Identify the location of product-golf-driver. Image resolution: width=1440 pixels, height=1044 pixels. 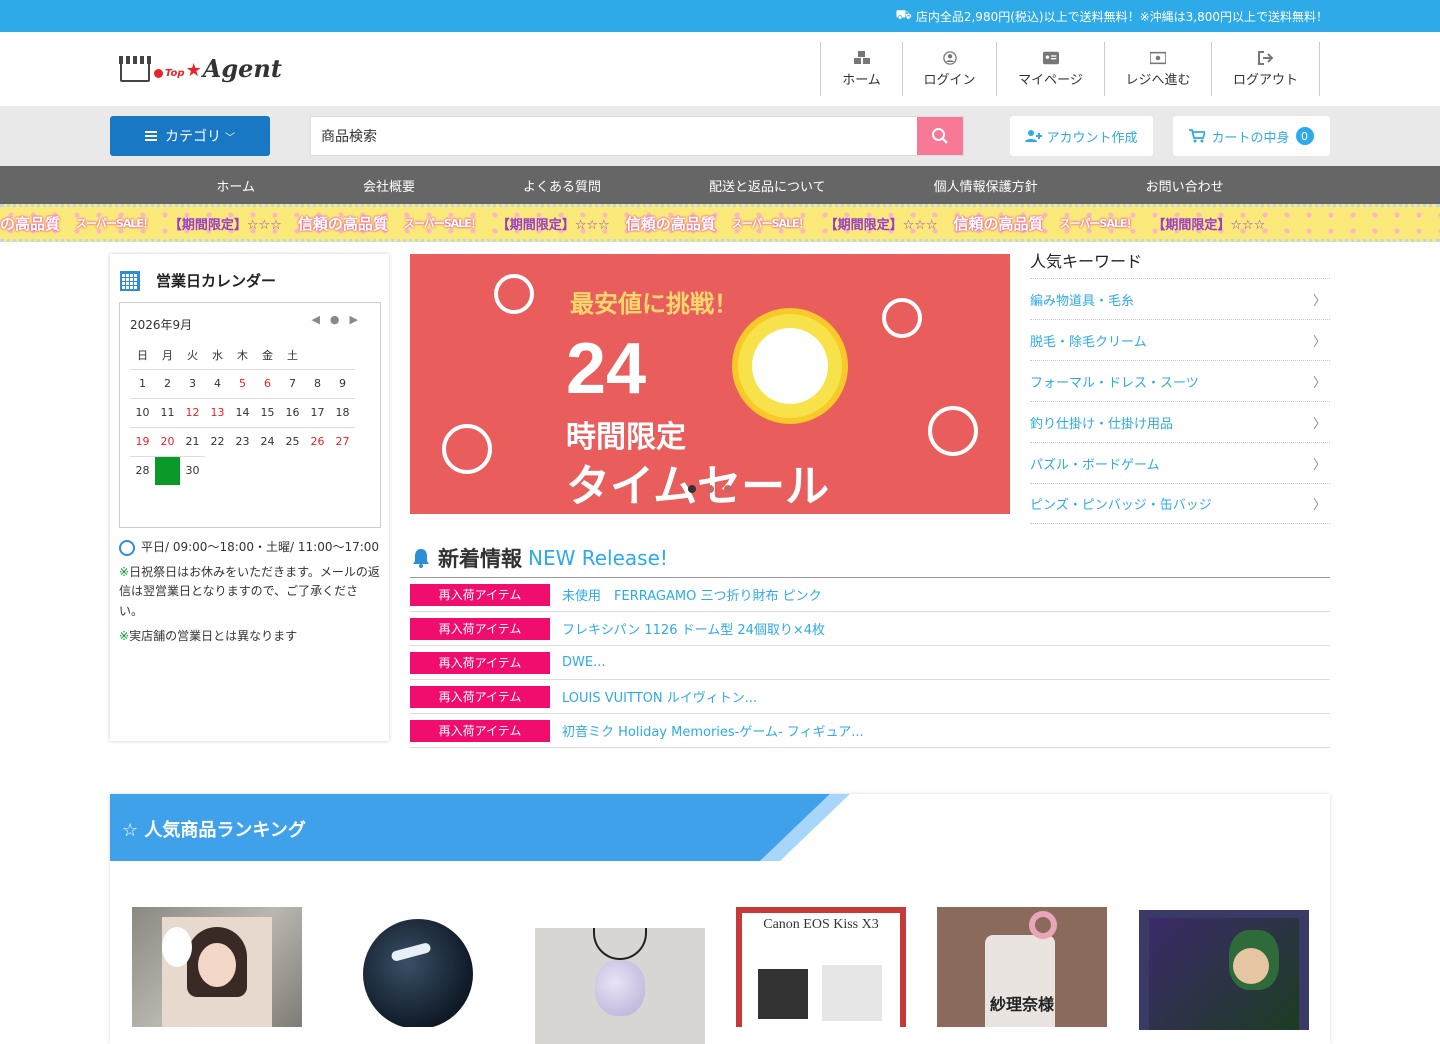
(418, 967).